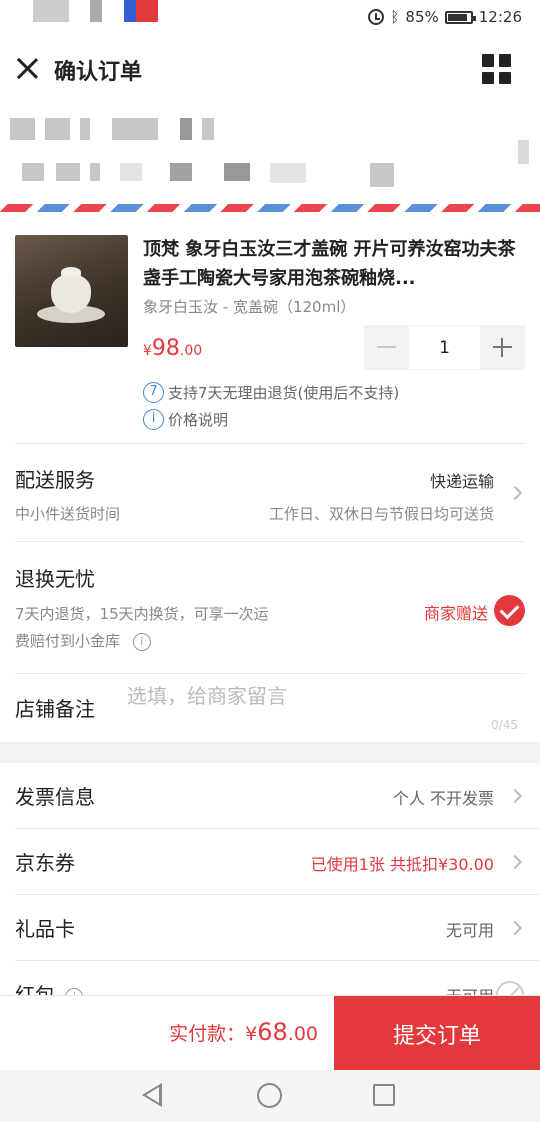  I want to click on product-price: ¥98.00, so click(172, 348).